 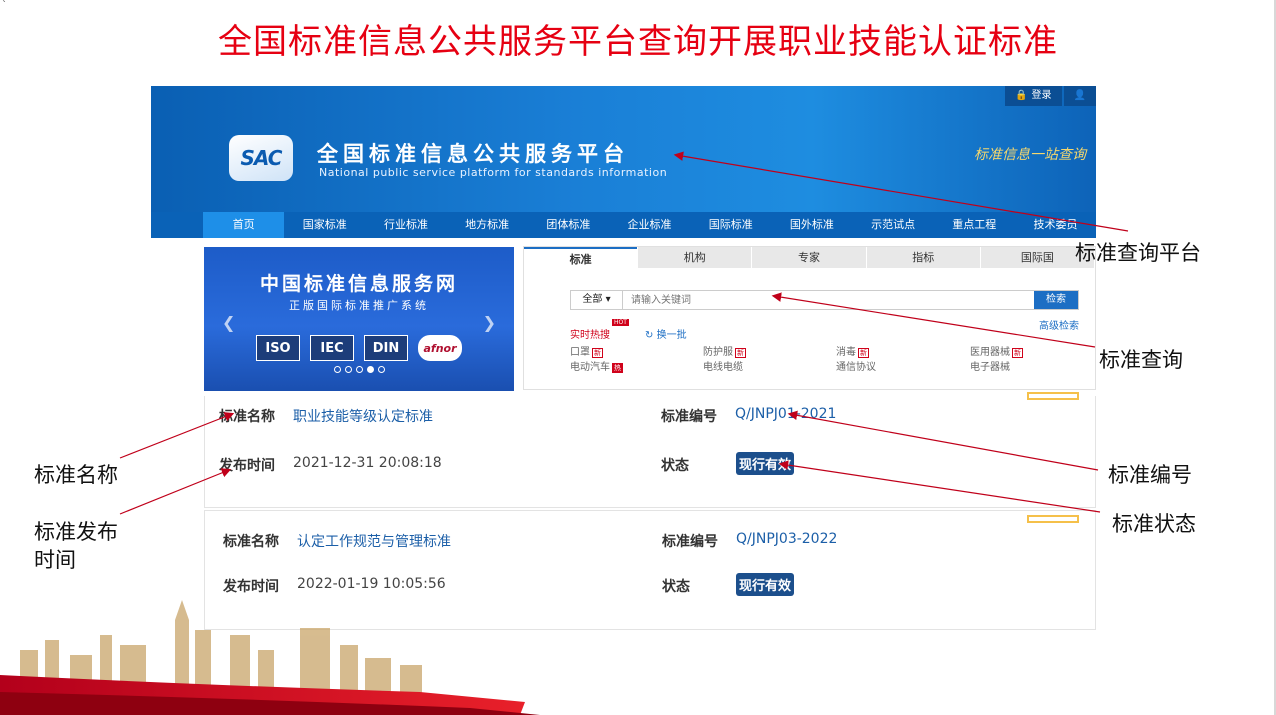 What do you see at coordinates (811, 225) in the screenshot?
I see `nav-item-foreign: 国外标准` at bounding box center [811, 225].